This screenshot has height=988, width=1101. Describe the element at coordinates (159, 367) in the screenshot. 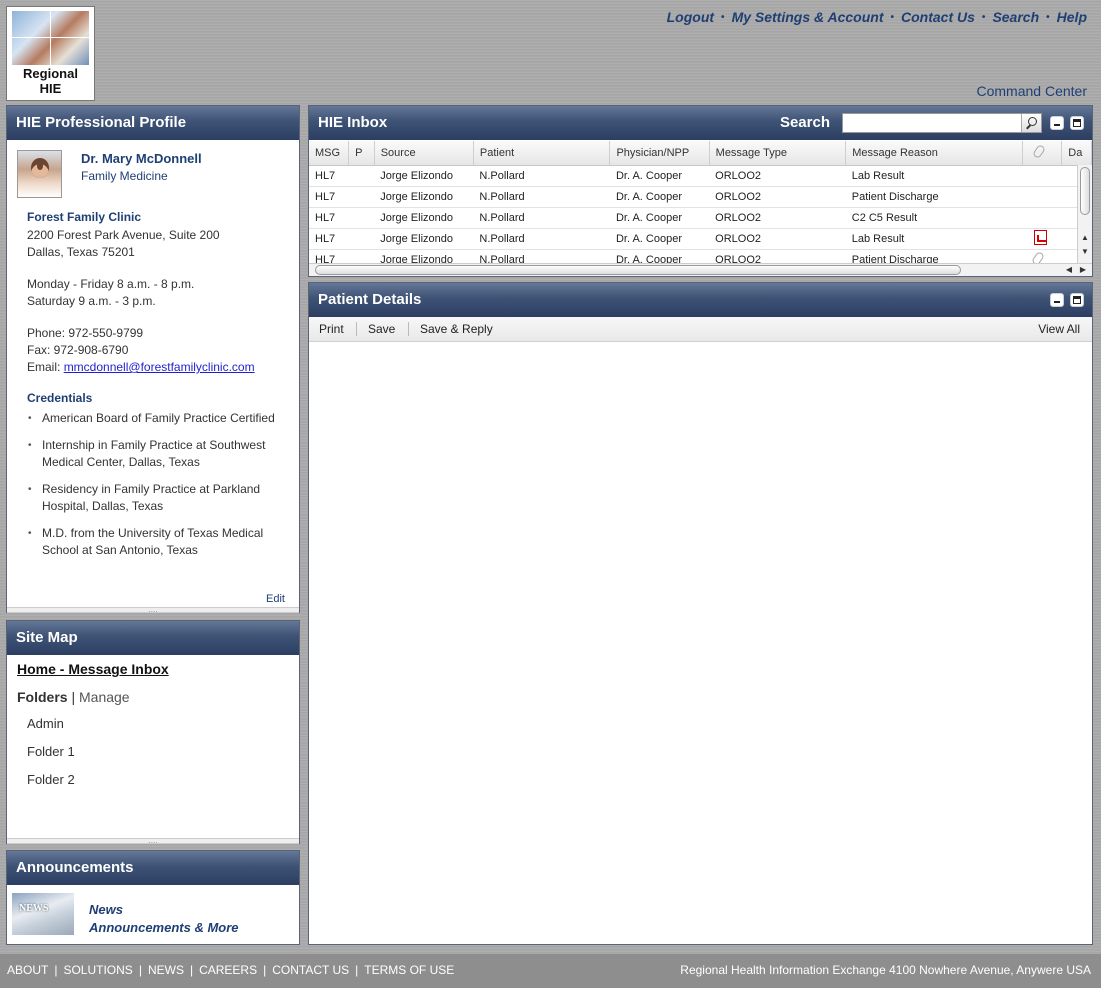

I see `email-link: mmcdonnell@forestfamilyclinic.com` at that location.